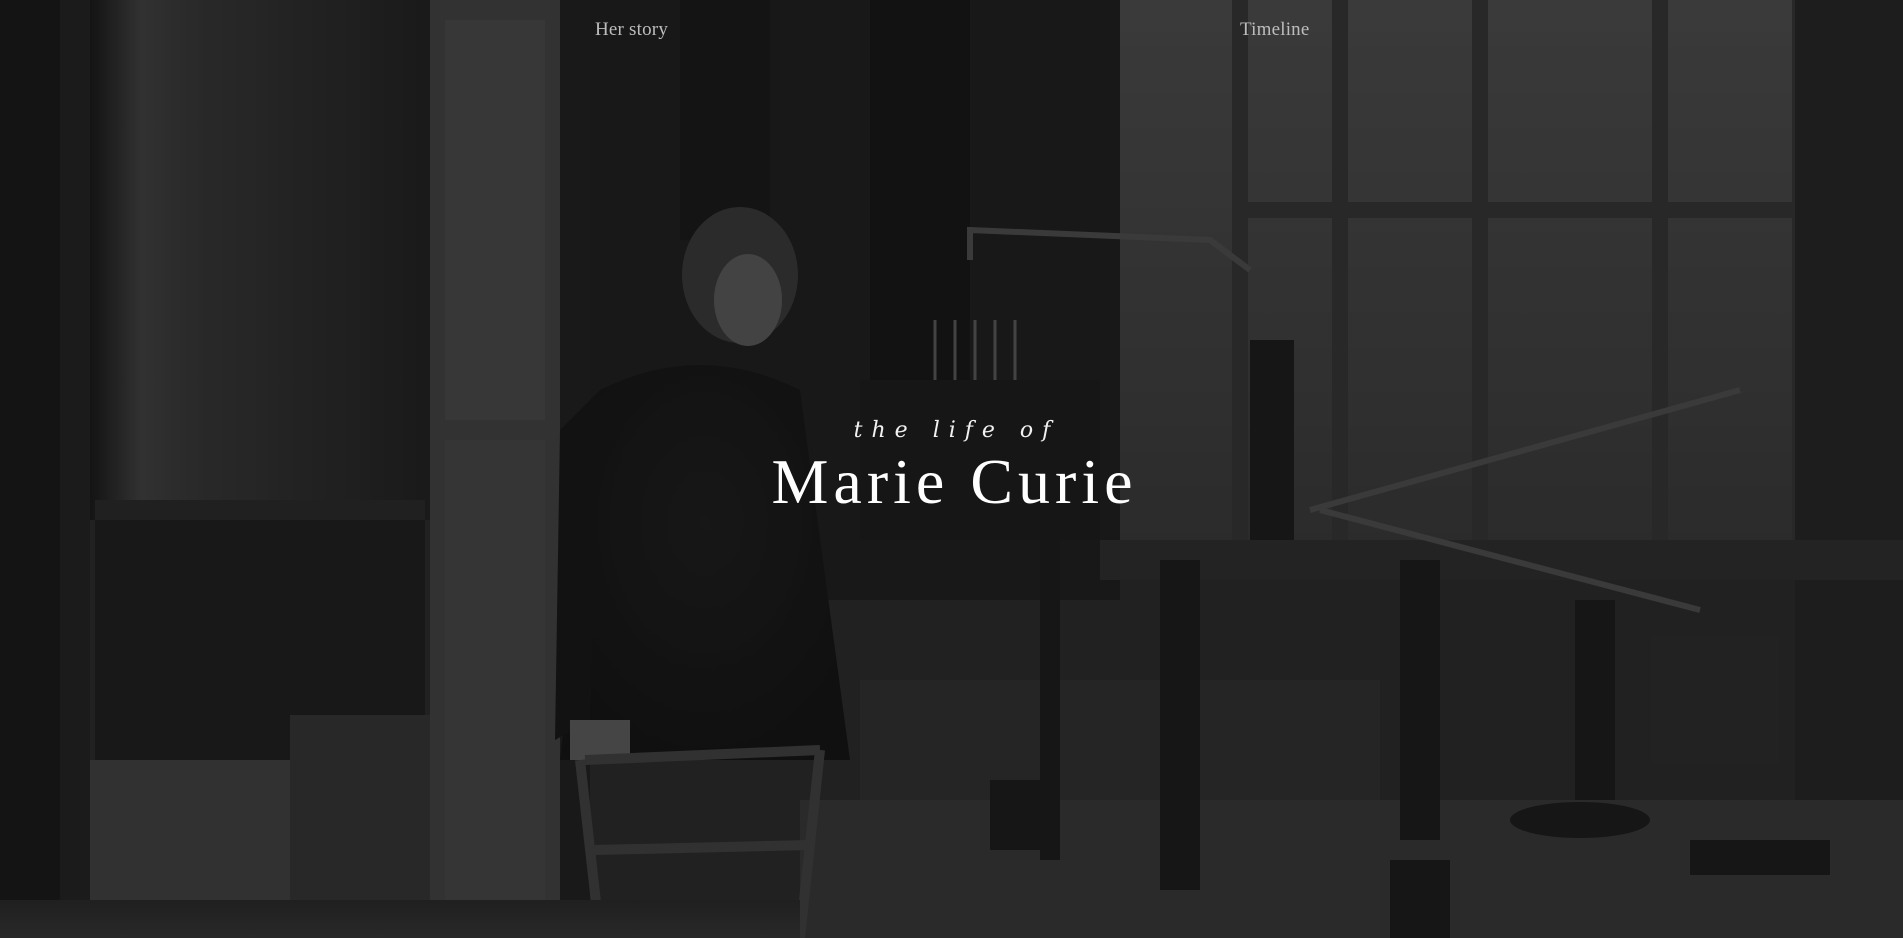 This screenshot has height=938, width=1903. What do you see at coordinates (631, 30) in the screenshot?
I see `nav-link-her-story: Her story` at bounding box center [631, 30].